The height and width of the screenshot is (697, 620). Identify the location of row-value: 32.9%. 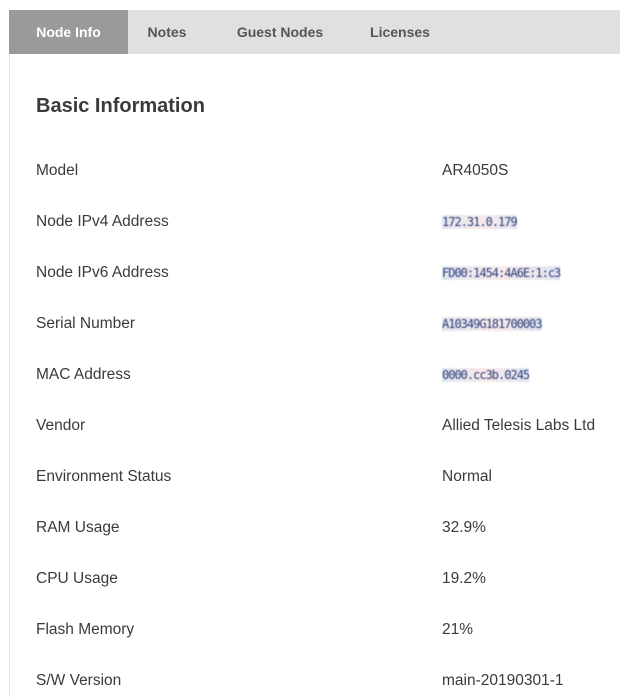
(464, 527).